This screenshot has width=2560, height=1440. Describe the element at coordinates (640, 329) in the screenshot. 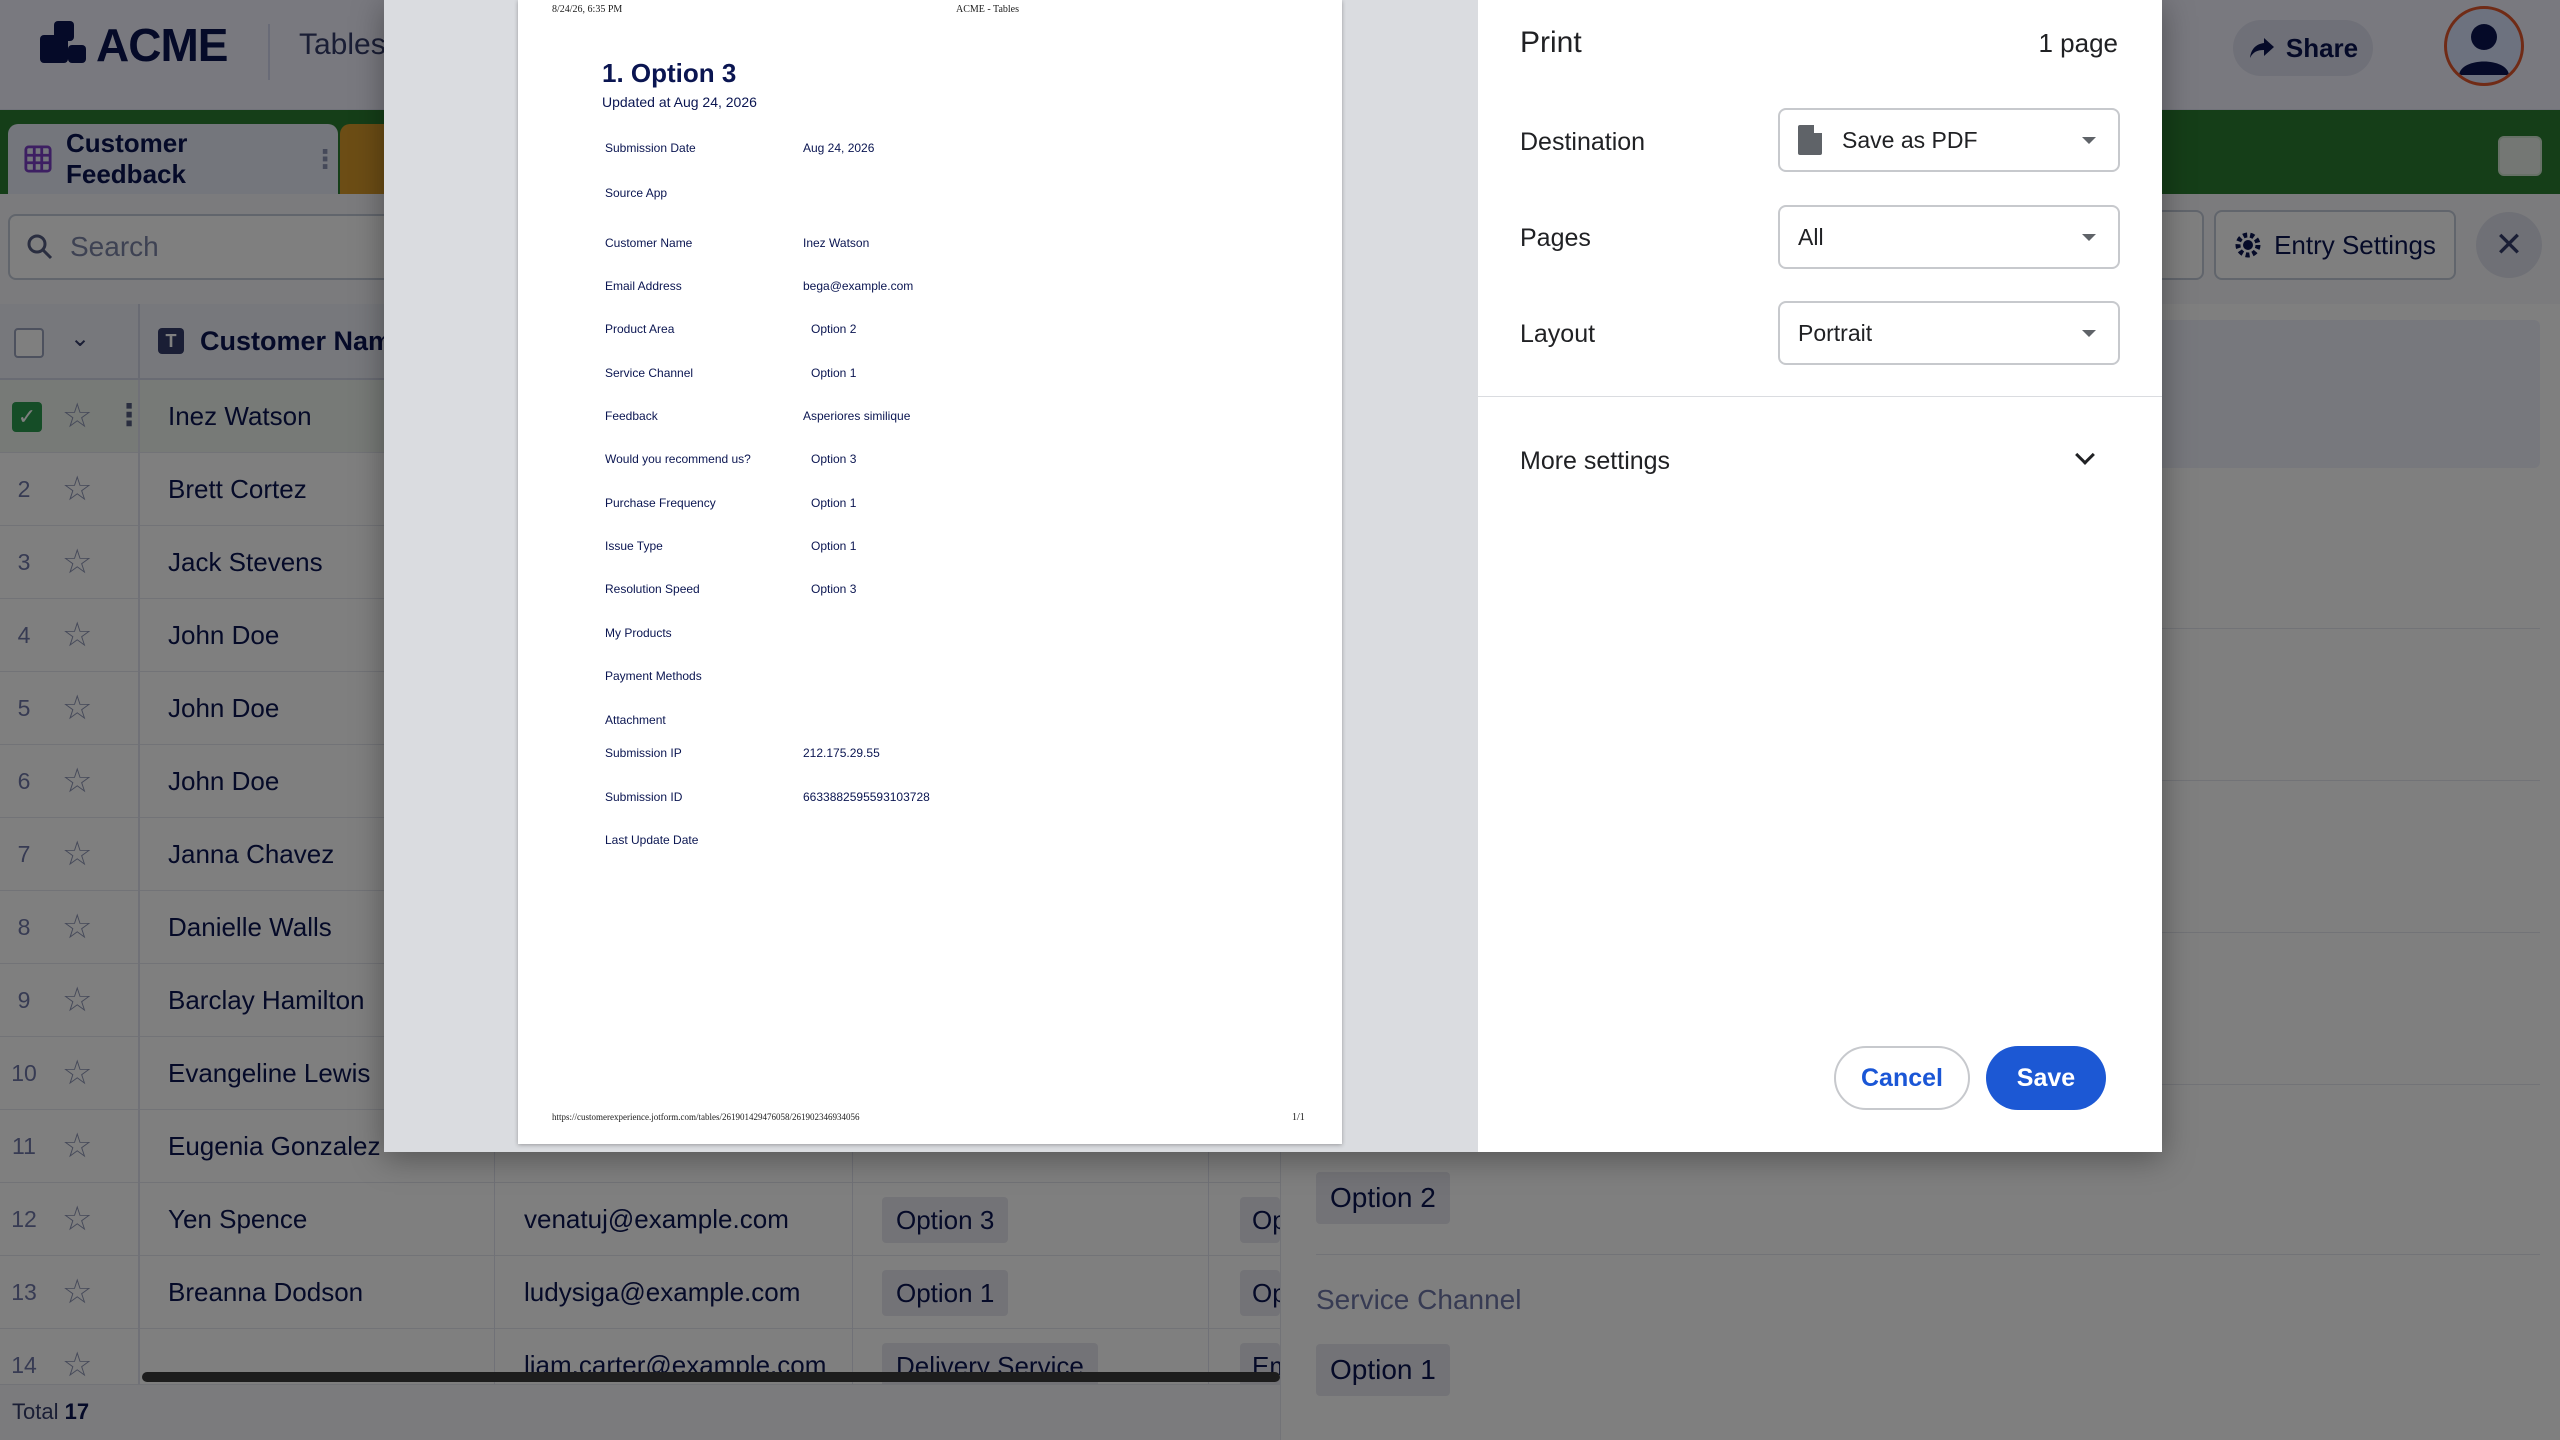

I see `preview-field-label: Product Area` at that location.